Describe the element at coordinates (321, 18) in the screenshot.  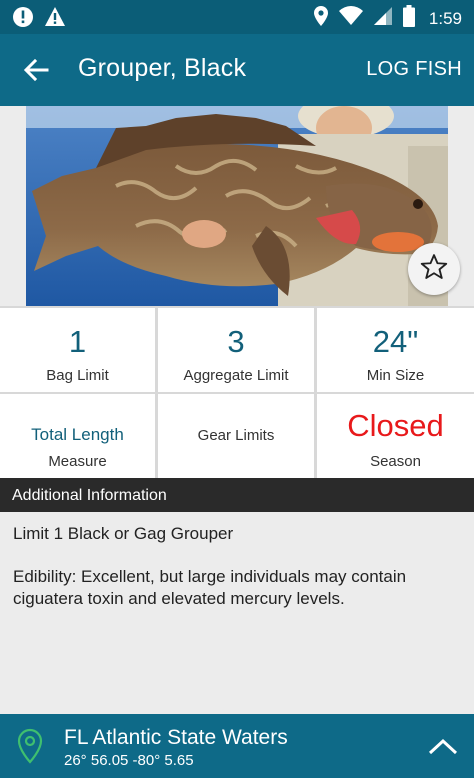
I see `location-icon` at that location.